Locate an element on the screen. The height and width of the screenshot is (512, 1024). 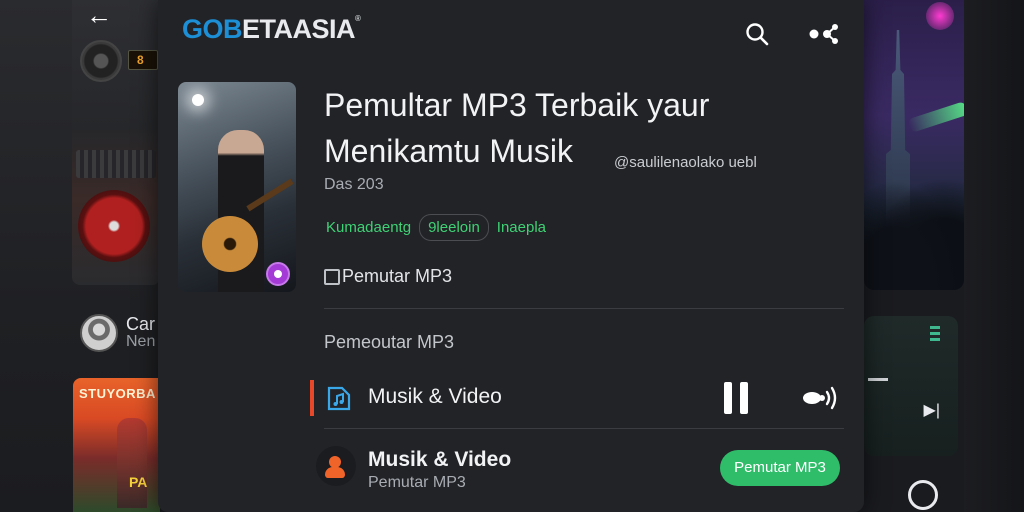
list-item-subtitle: Pemutar MP3 is located at coordinates (417, 482).